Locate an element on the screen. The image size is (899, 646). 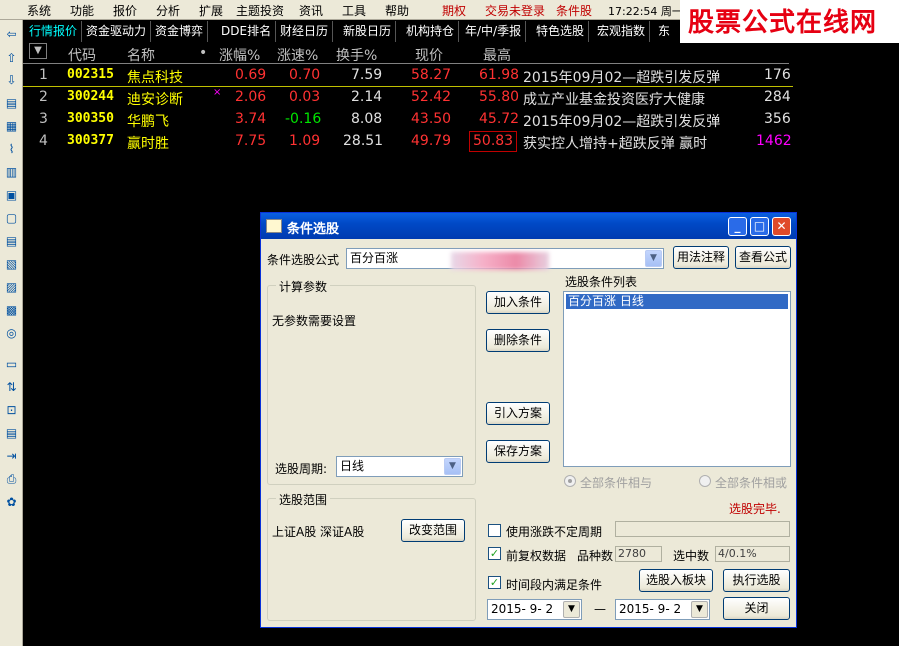
tab-east: 东方 is located at coordinates (667, 40).